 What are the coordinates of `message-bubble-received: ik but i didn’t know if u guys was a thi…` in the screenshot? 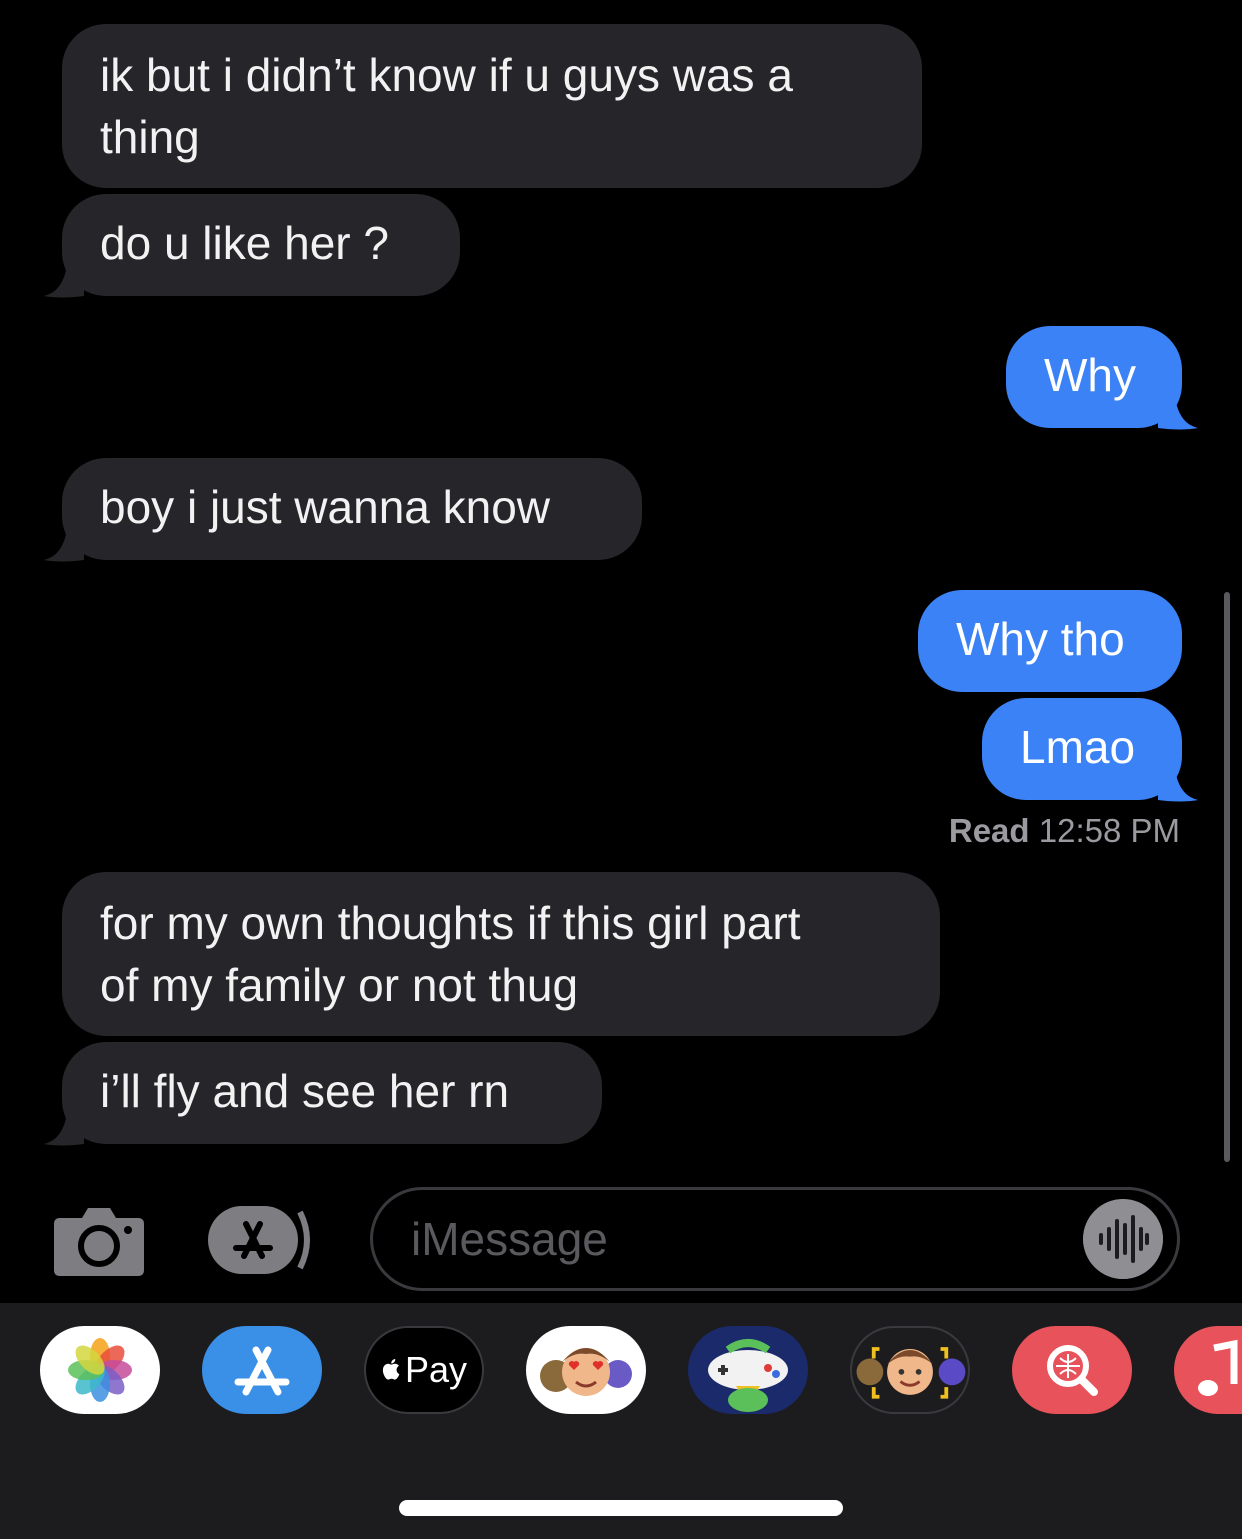 It's located at (492, 106).